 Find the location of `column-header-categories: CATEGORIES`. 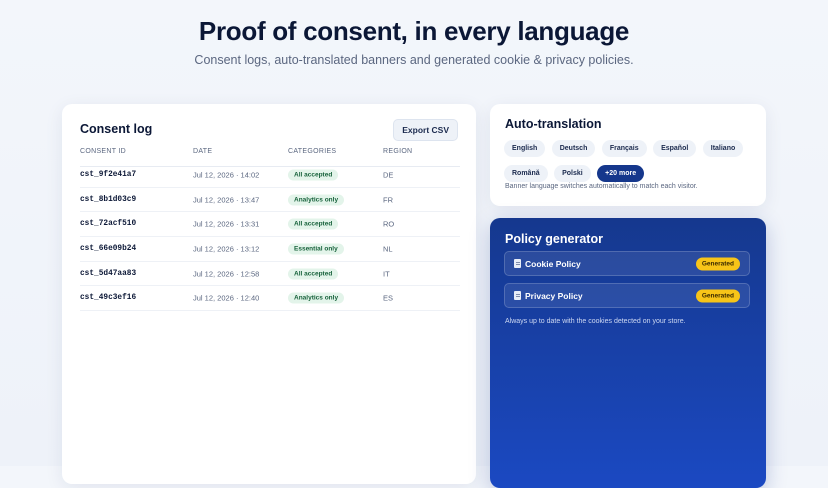

column-header-categories: CATEGORIES is located at coordinates (312, 151).